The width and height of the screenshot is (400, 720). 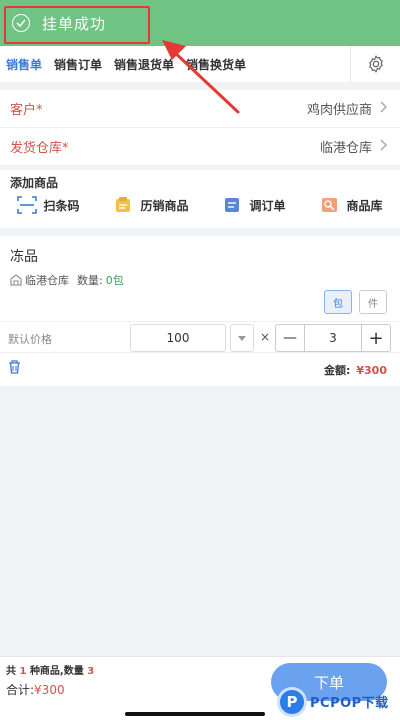 What do you see at coordinates (24, 257) in the screenshot?
I see `product-name: 冻品` at bounding box center [24, 257].